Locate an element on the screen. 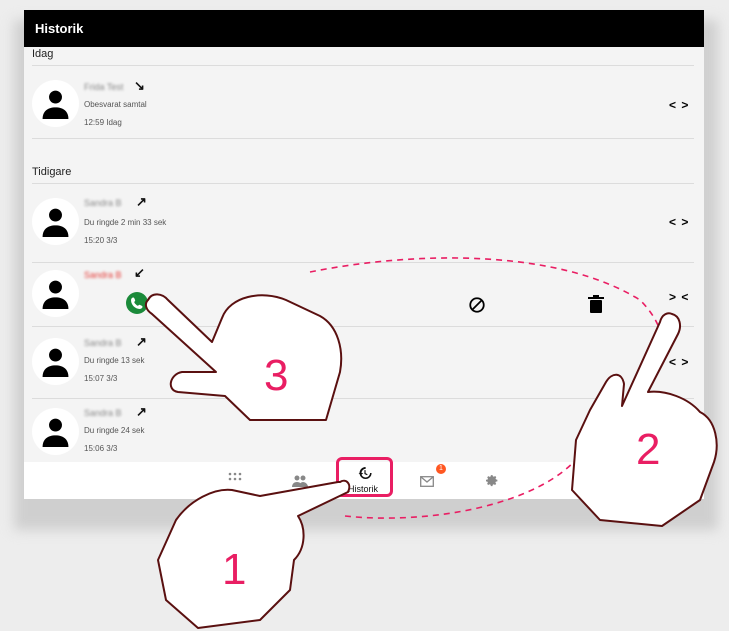 This screenshot has height=631, width=729. step-number-1: 1 is located at coordinates (234, 569).